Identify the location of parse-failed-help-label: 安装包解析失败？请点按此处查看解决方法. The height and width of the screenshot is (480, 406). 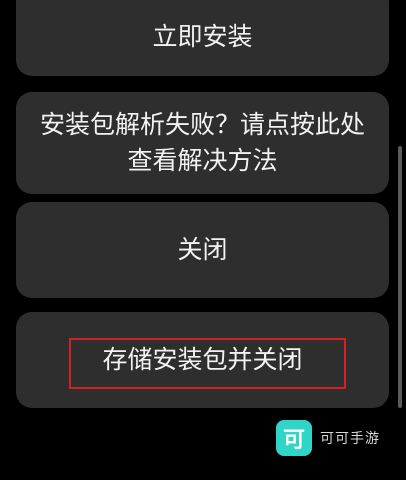
(202, 142).